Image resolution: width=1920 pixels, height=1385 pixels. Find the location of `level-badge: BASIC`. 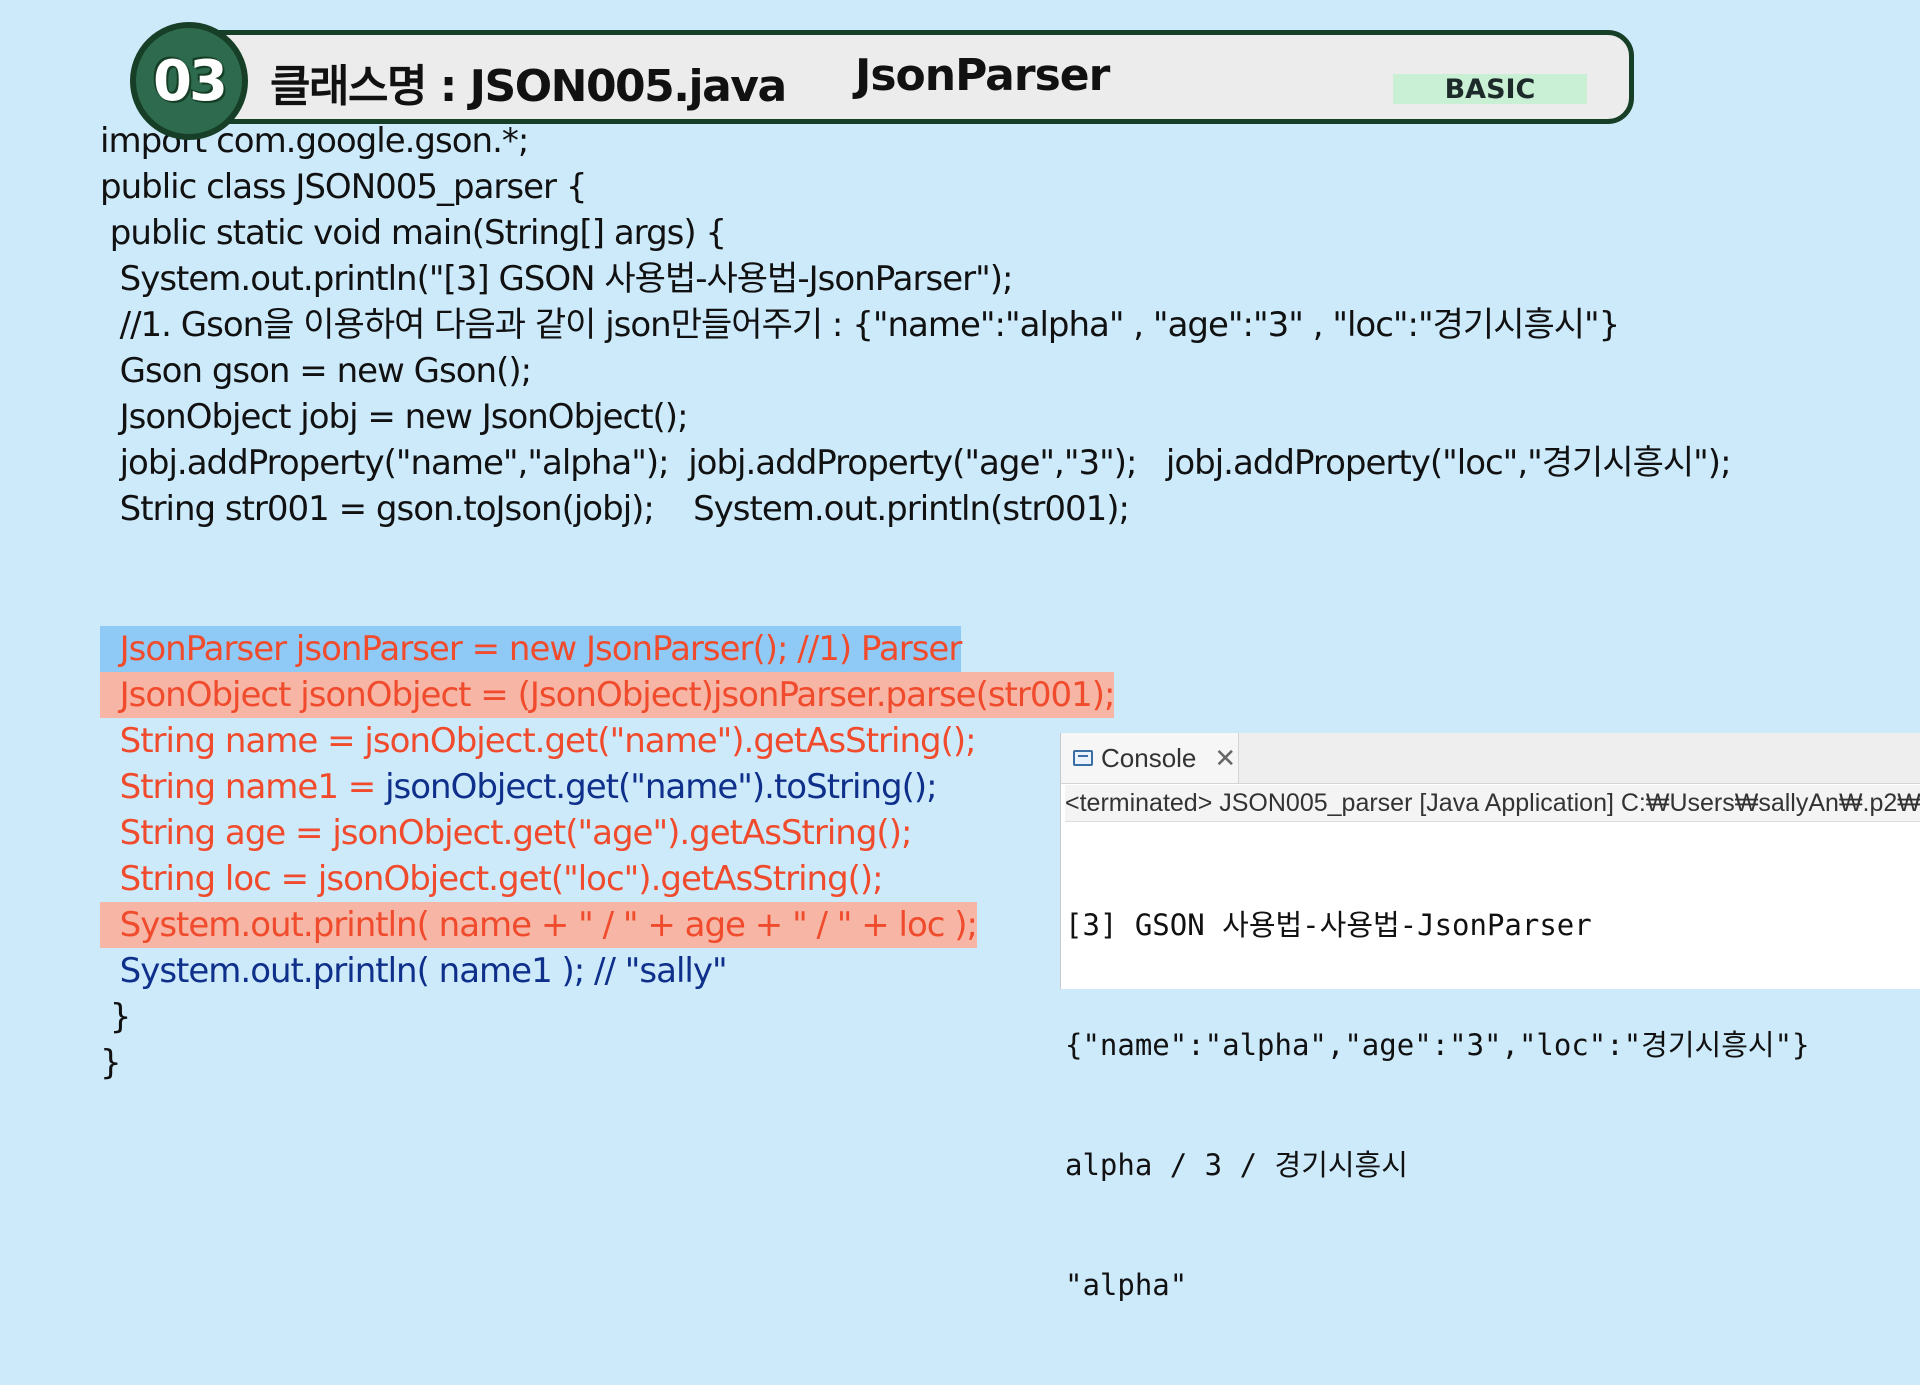

level-badge: BASIC is located at coordinates (1490, 89).